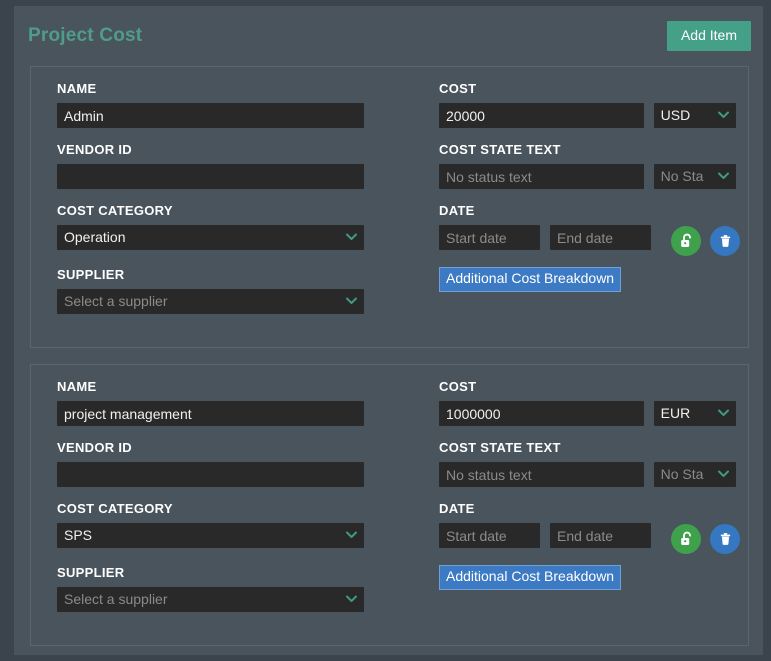  I want to click on currency-value: EUR, so click(675, 413).